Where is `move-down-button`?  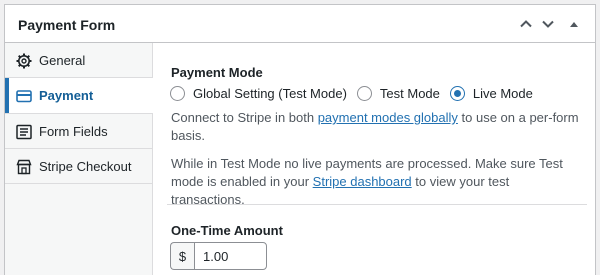 move-down-button is located at coordinates (548, 24).